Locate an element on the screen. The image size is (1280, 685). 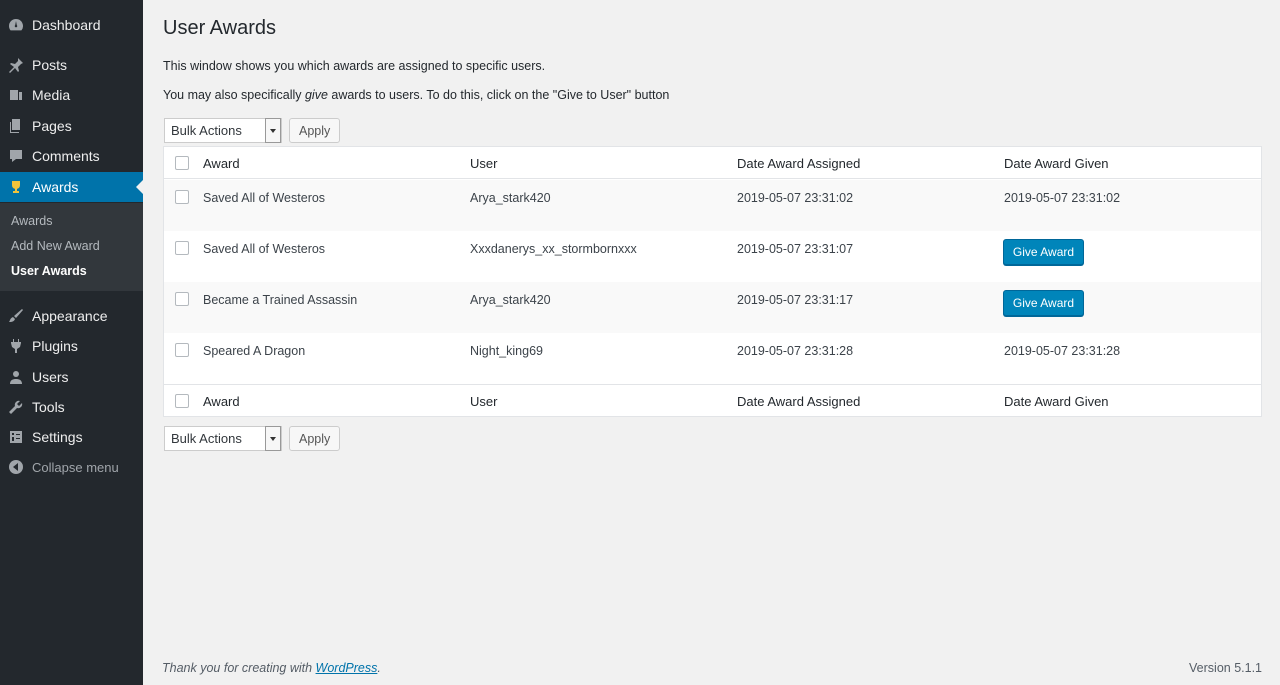
bulk-actions-bottom: Bulk Actions Apply is located at coordinates (252, 438).